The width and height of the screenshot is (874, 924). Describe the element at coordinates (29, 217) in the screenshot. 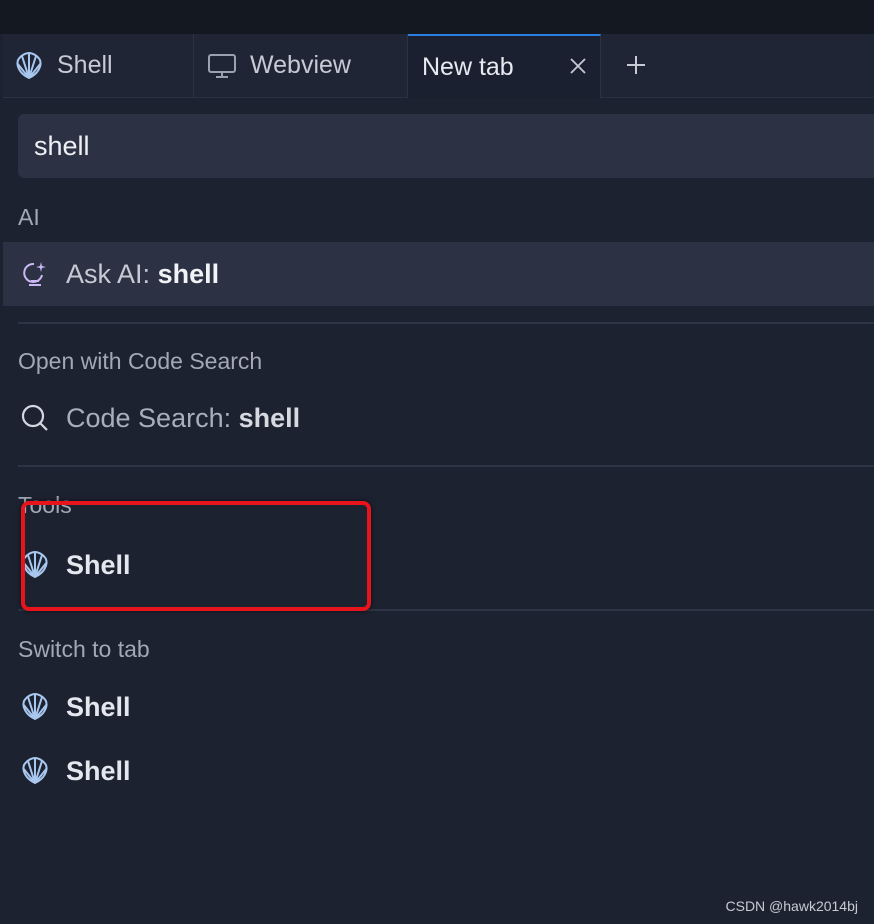

I see `section-title-ai: AI` at that location.